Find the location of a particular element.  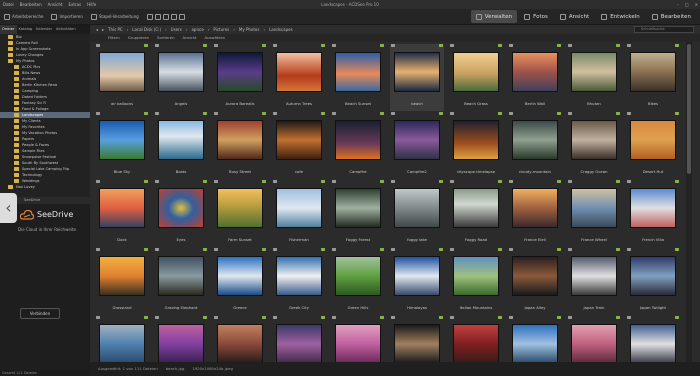

thumbnail-item: foggy lake is located at coordinates (417, 213).